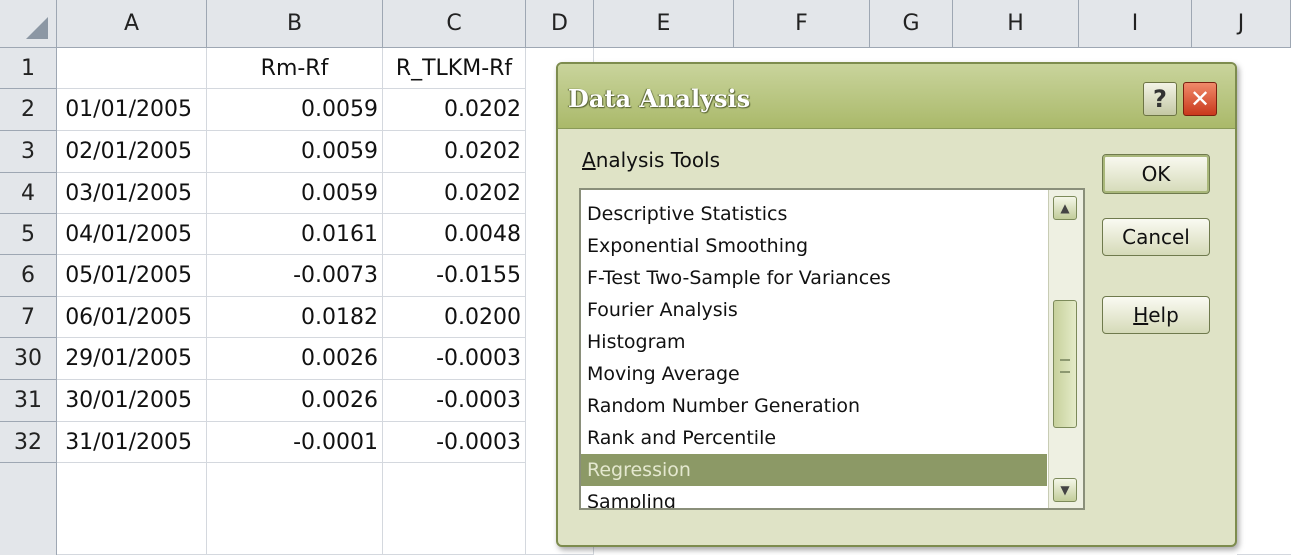 The width and height of the screenshot is (1291, 555). Describe the element at coordinates (589, 160) in the screenshot. I see `analysis-tools-mnemonic: A` at that location.